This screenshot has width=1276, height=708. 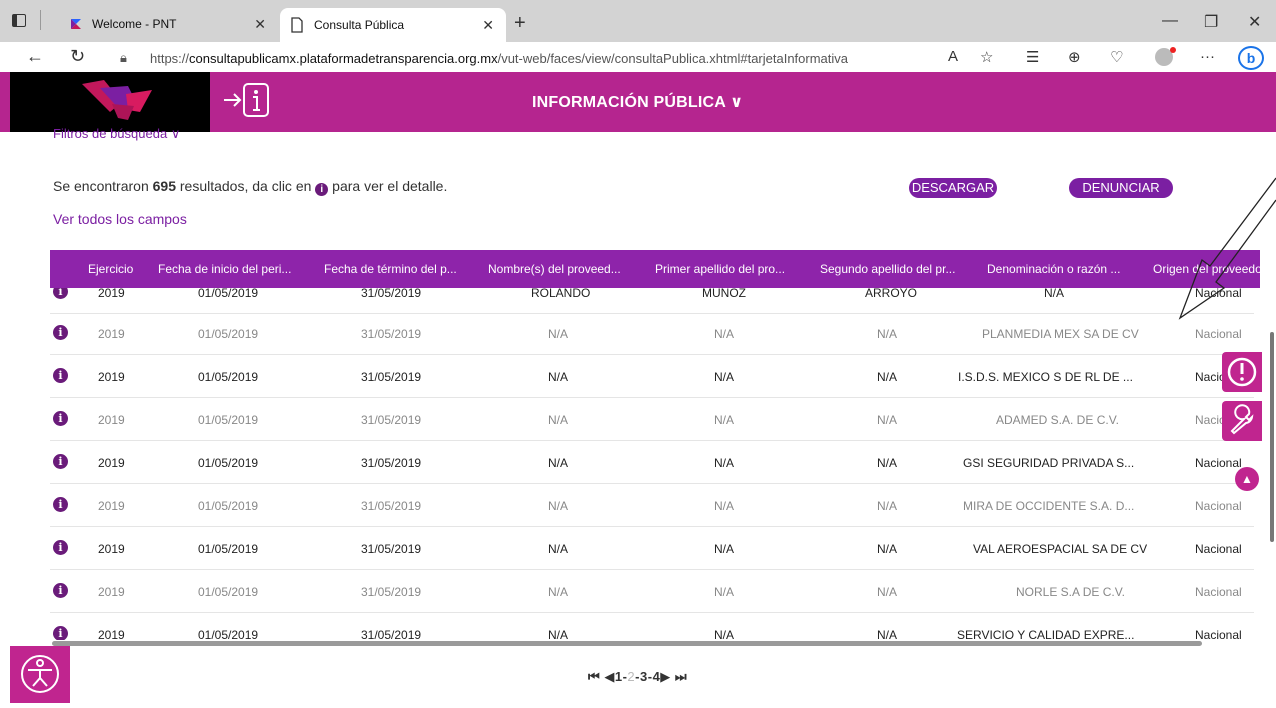 I want to click on site-logo, so click(x=110, y=102).